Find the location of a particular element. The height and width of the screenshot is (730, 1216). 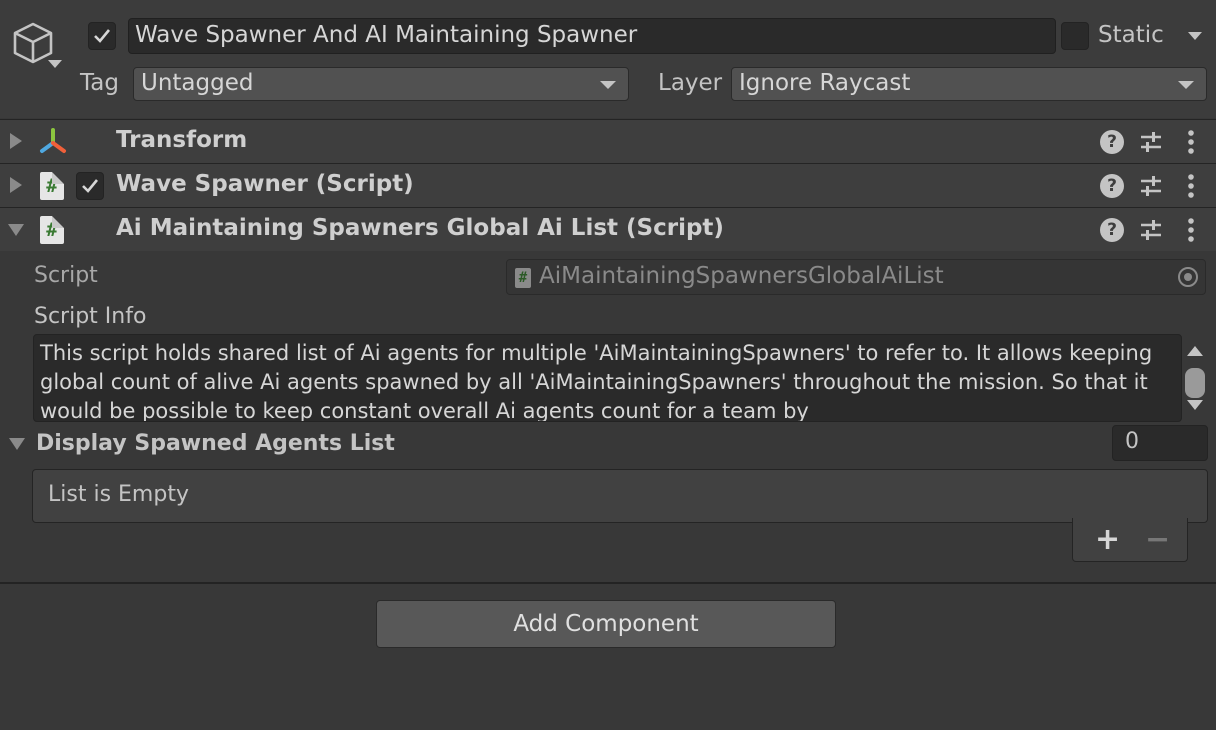

list-container: List is Empty is located at coordinates (620, 496).